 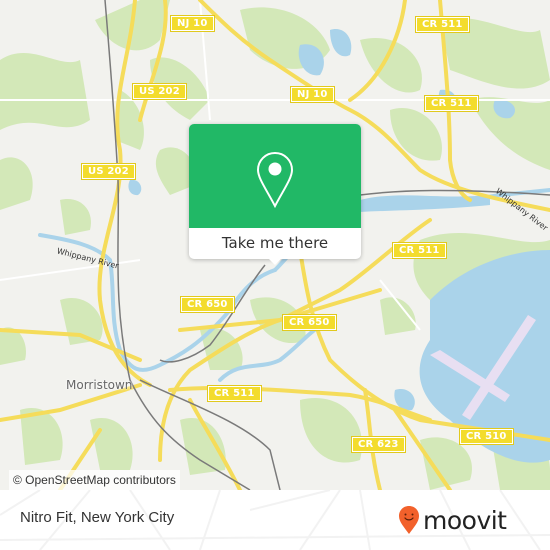 I want to click on moovit-pin-icon, so click(x=409, y=520).